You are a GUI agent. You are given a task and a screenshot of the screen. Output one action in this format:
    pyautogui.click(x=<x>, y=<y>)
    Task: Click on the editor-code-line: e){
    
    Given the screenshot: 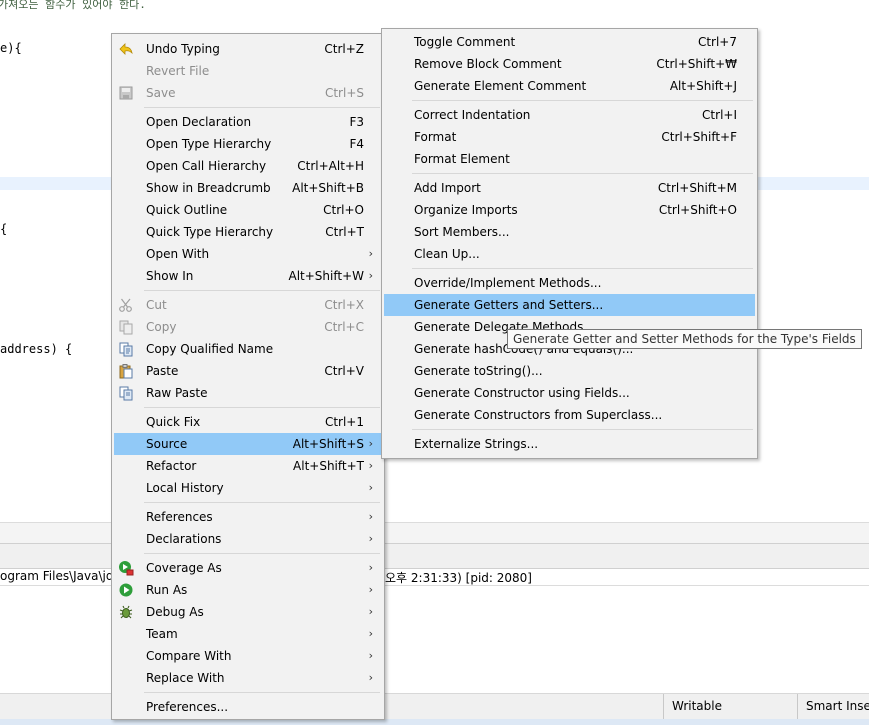 What is the action you would take?
    pyautogui.click(x=11, y=48)
    